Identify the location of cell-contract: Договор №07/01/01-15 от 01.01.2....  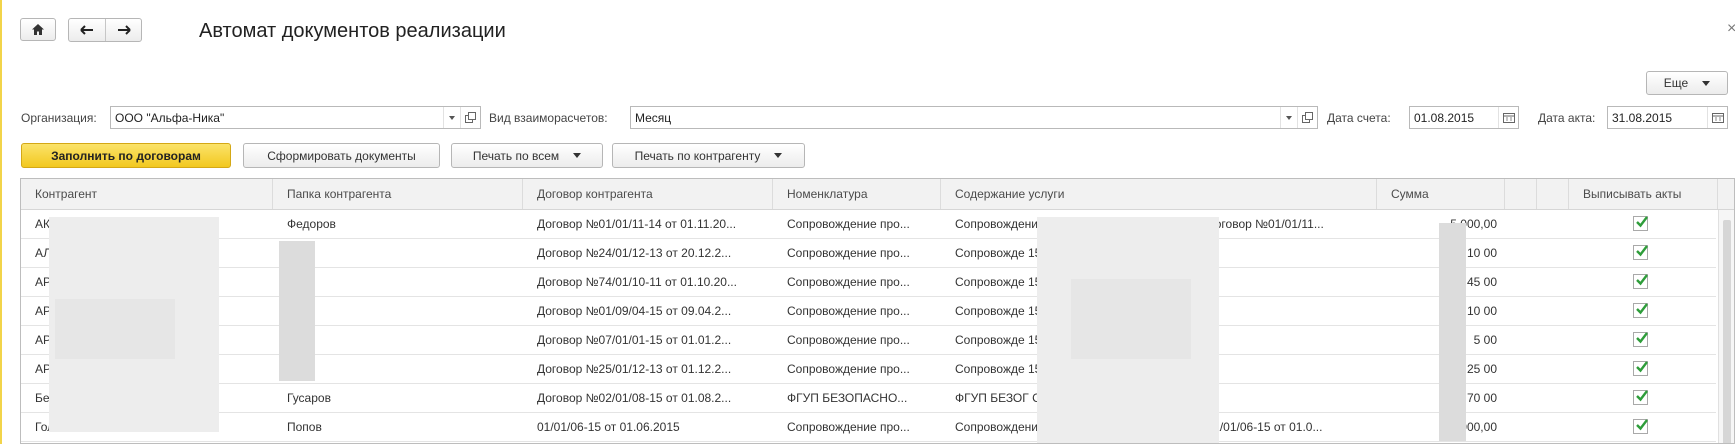
(634, 340).